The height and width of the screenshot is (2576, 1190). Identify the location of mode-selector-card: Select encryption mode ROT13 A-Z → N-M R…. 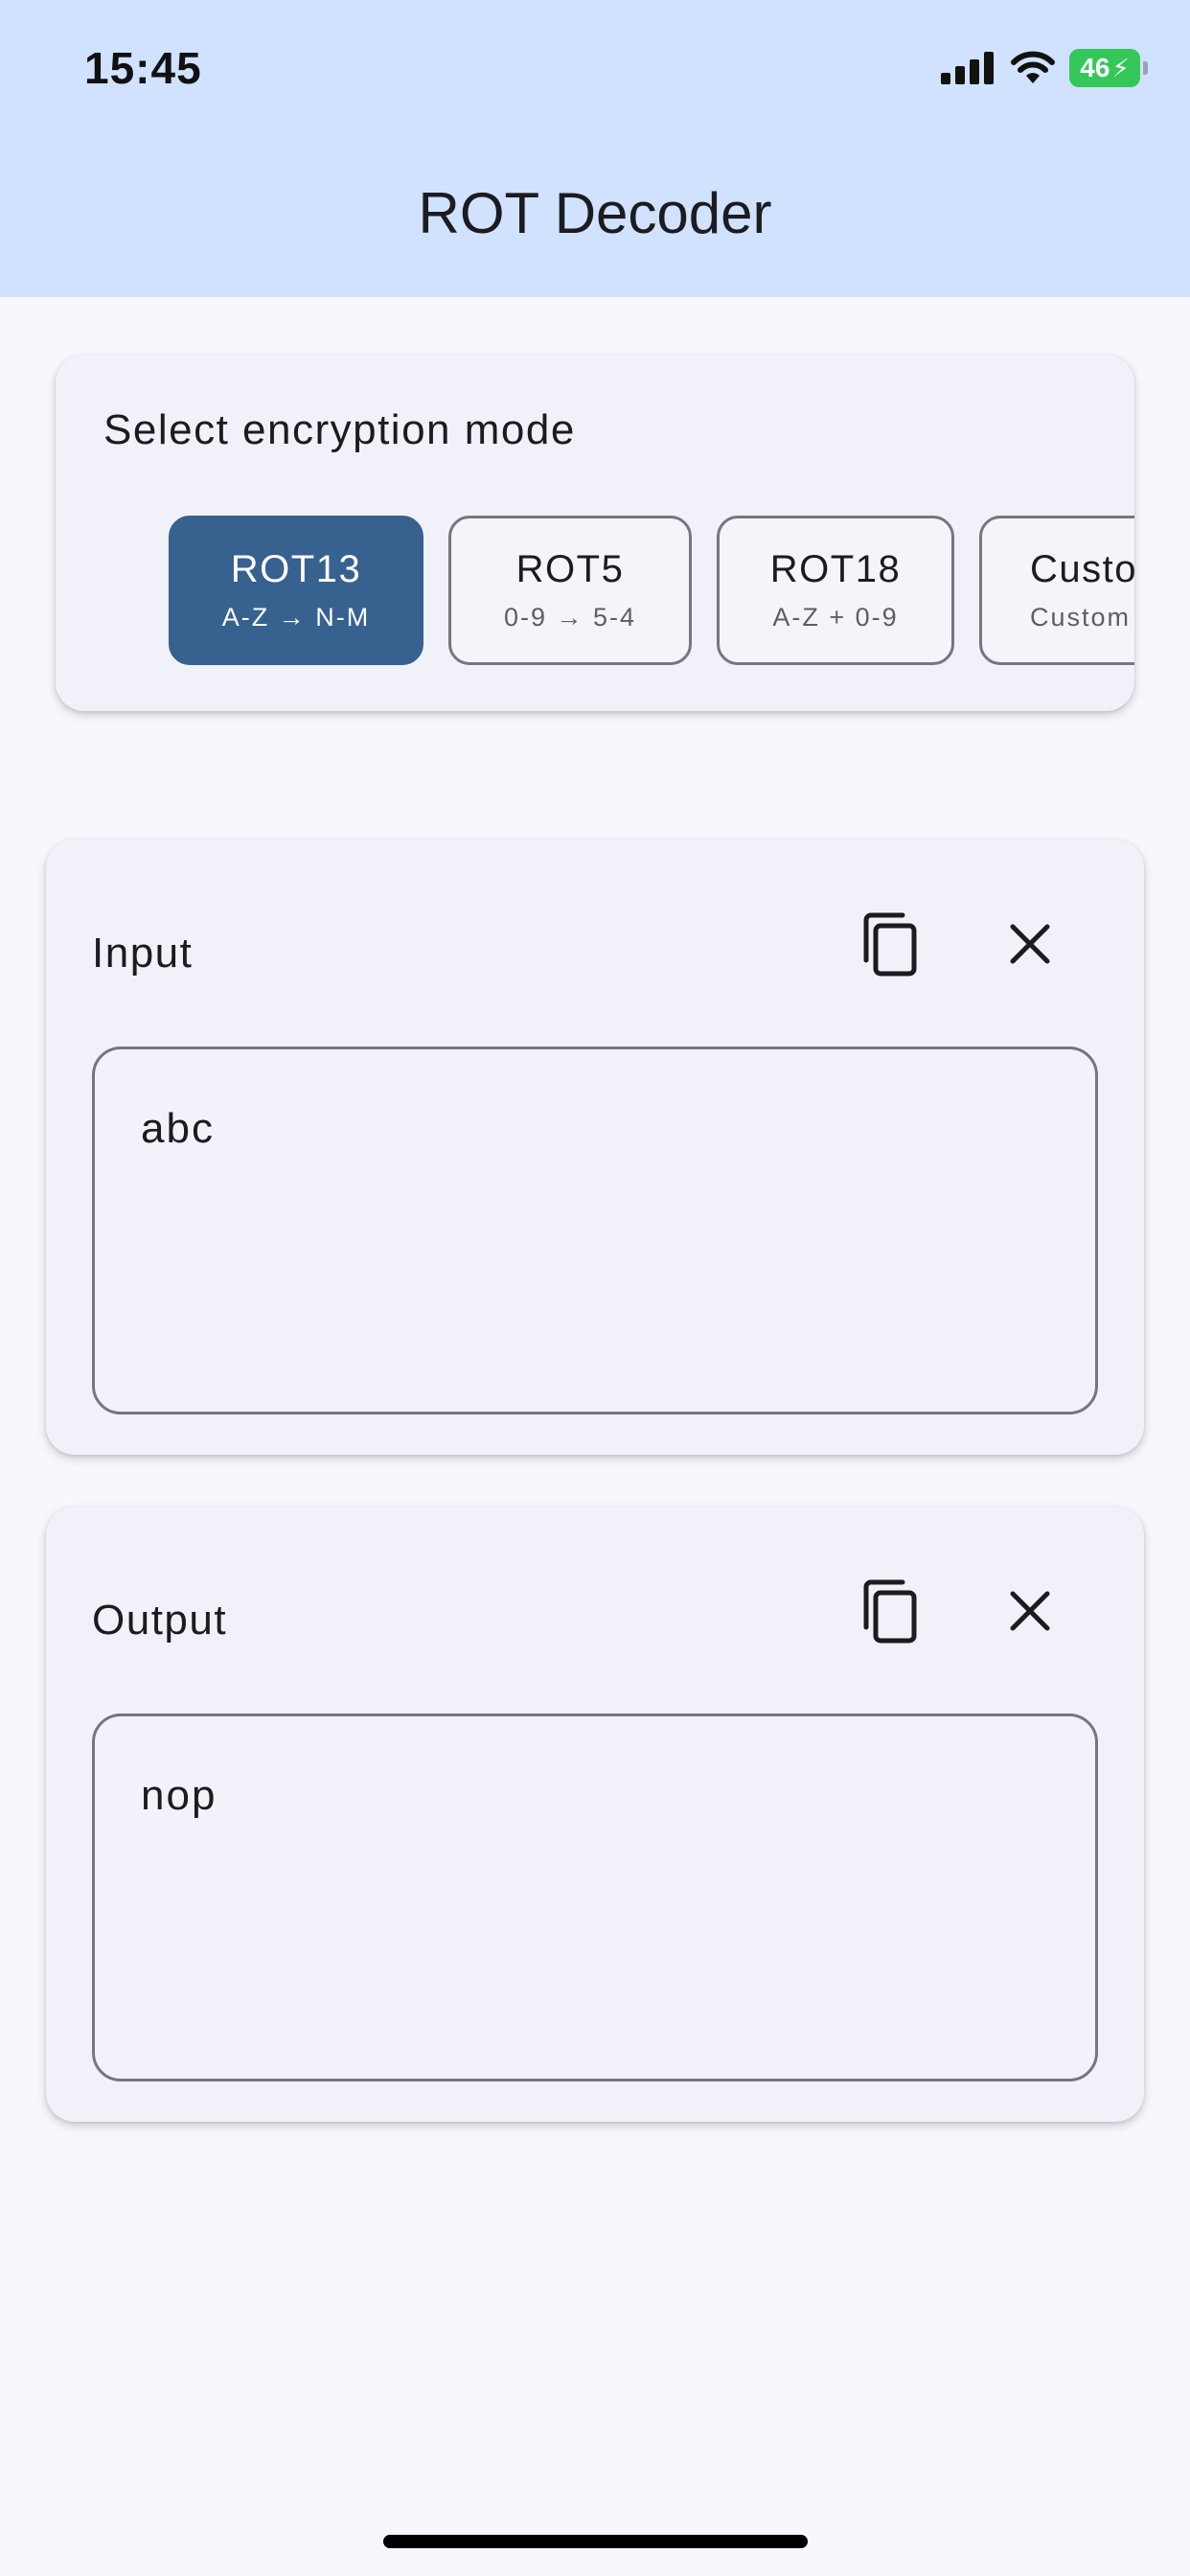
(595, 533).